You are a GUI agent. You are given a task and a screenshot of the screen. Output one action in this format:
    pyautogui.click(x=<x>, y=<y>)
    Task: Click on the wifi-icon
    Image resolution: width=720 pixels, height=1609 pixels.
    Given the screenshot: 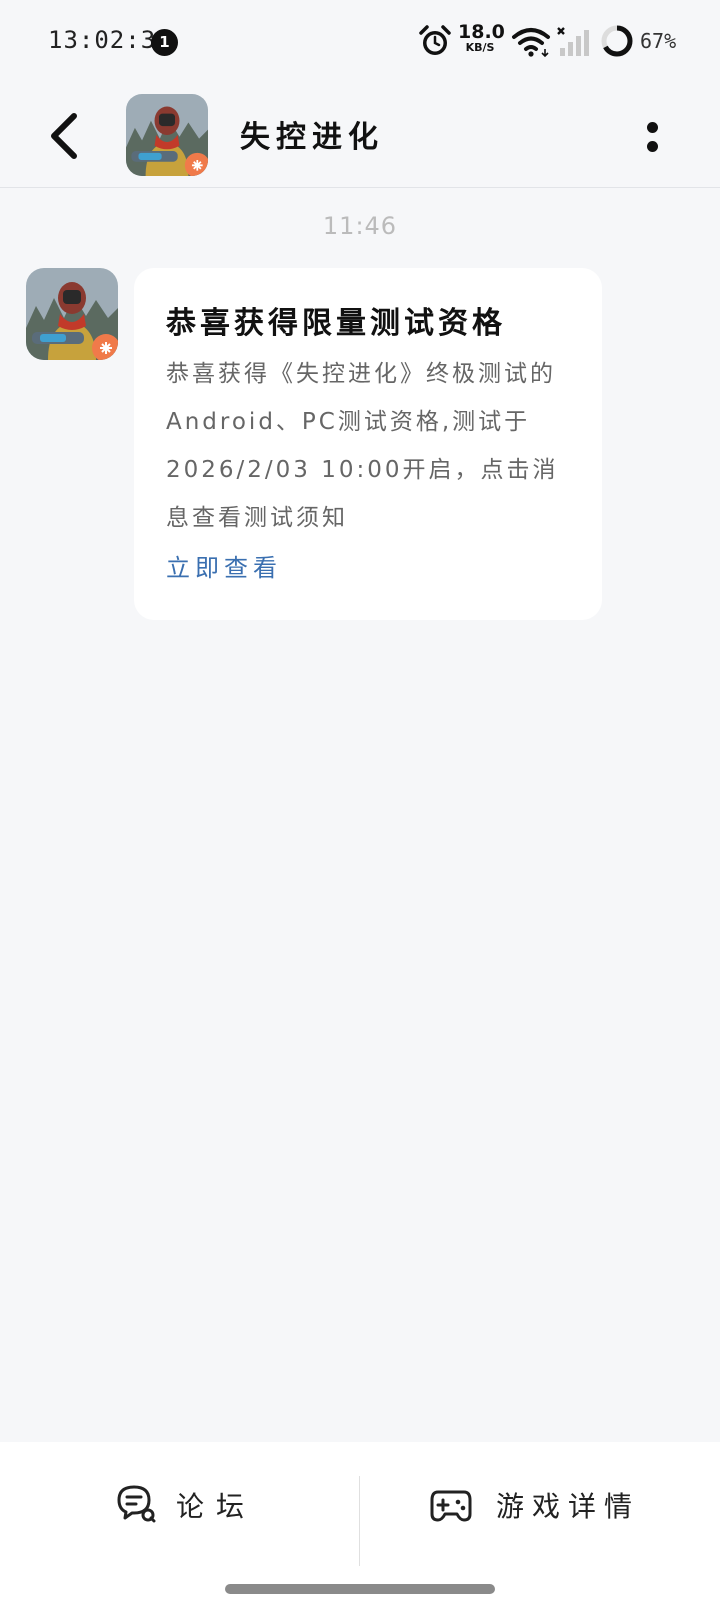 What is the action you would take?
    pyautogui.click(x=531, y=43)
    